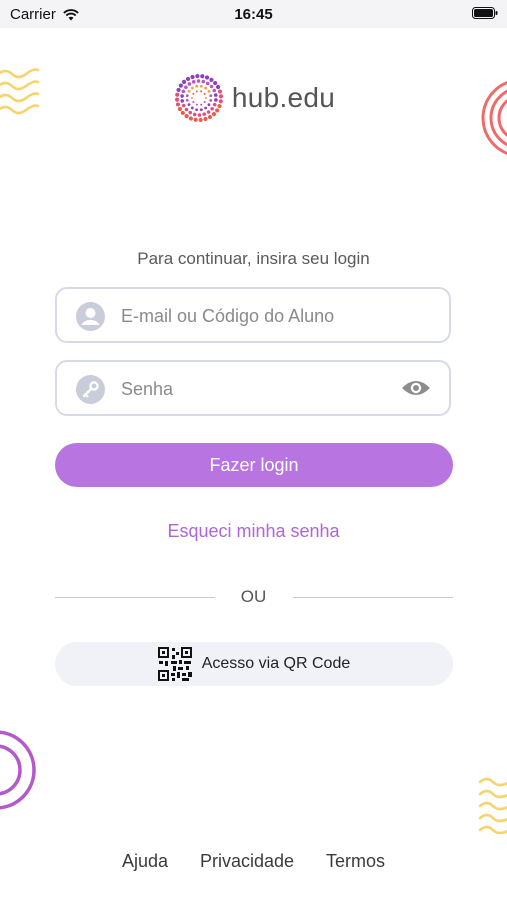 Image resolution: width=507 pixels, height=900 pixels. Describe the element at coordinates (485, 13) in the screenshot. I see `battery-icon` at that location.